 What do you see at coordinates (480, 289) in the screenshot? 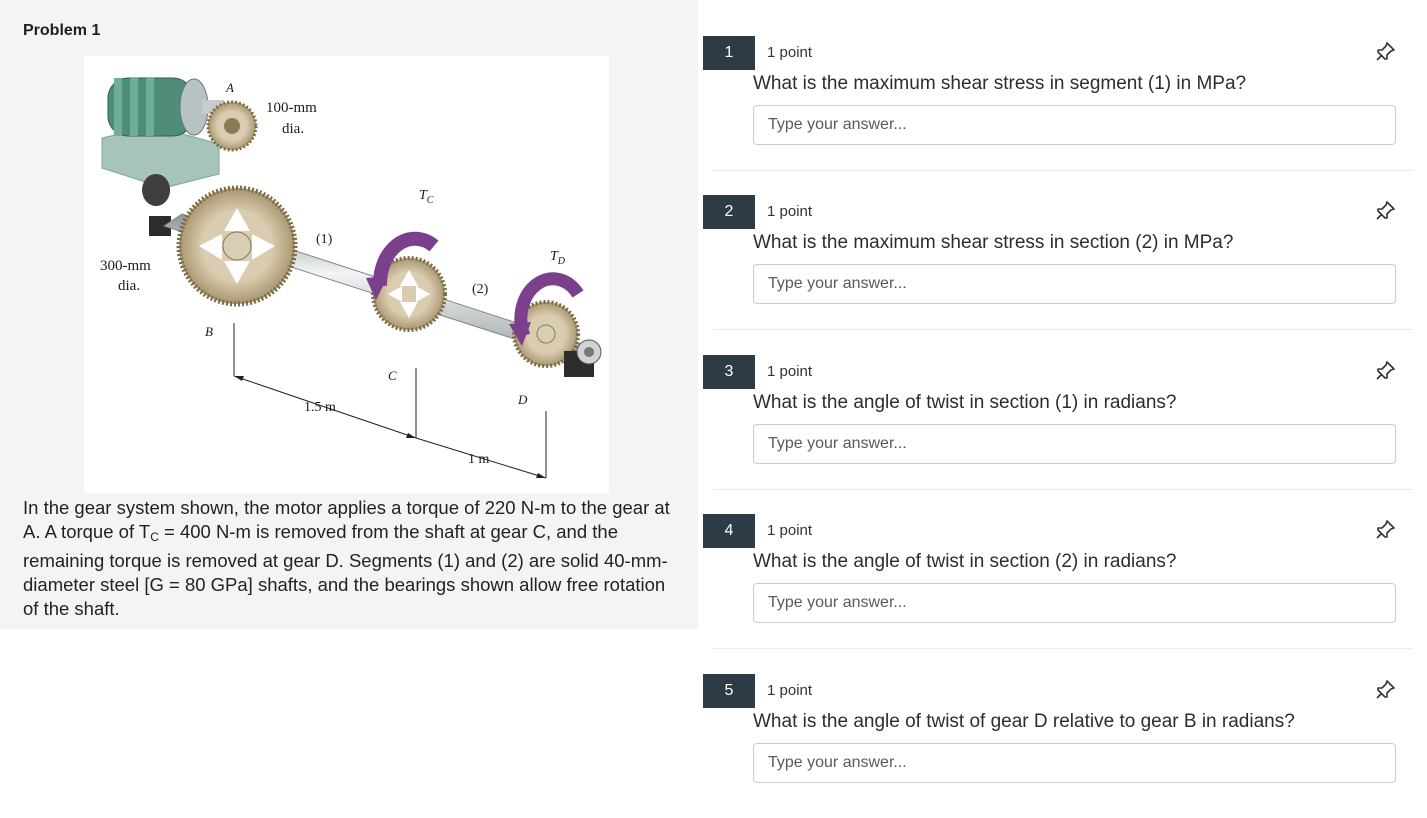
I see `label-segment-2: (2)` at bounding box center [480, 289].